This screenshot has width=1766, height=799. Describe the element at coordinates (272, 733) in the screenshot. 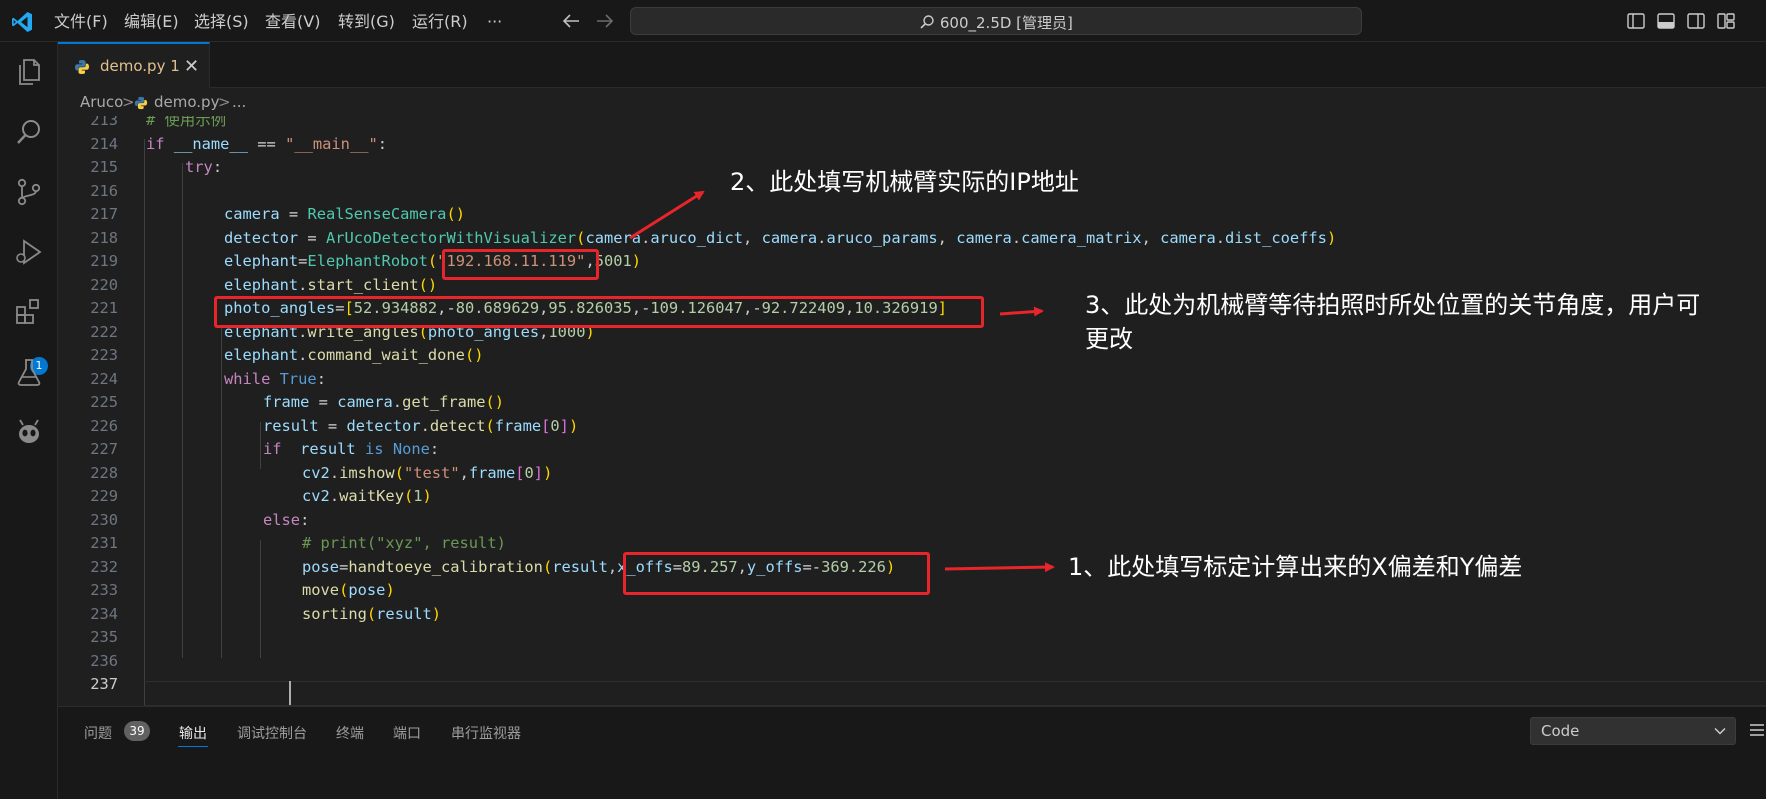

I see `tab-debug-console: 调试控制台` at that location.